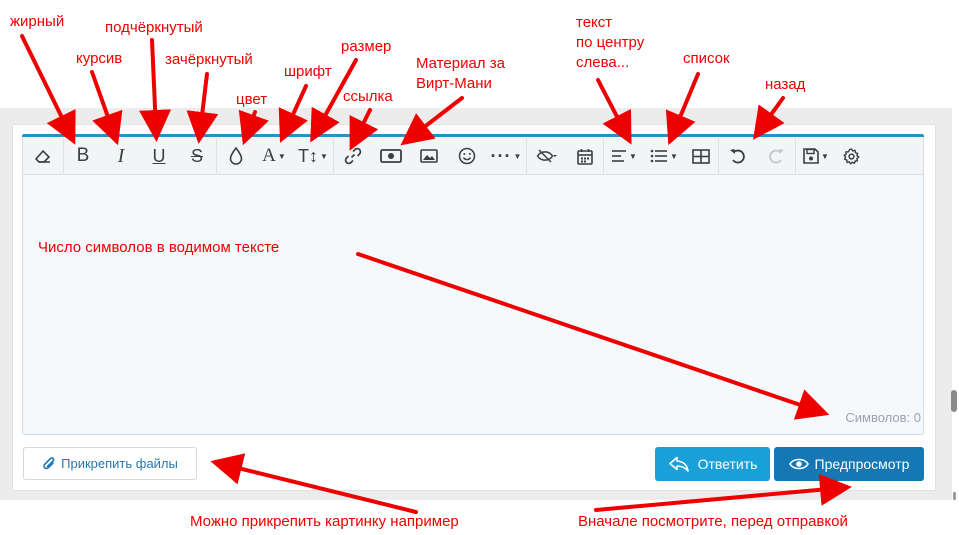 The image size is (959, 535). I want to click on annotation-font: шрифт, so click(308, 71).